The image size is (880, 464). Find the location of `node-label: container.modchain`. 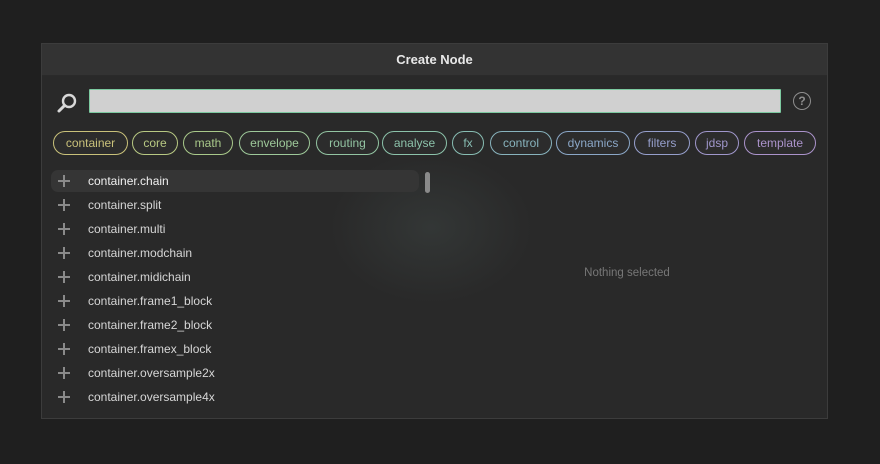

node-label: container.modchain is located at coordinates (140, 253).